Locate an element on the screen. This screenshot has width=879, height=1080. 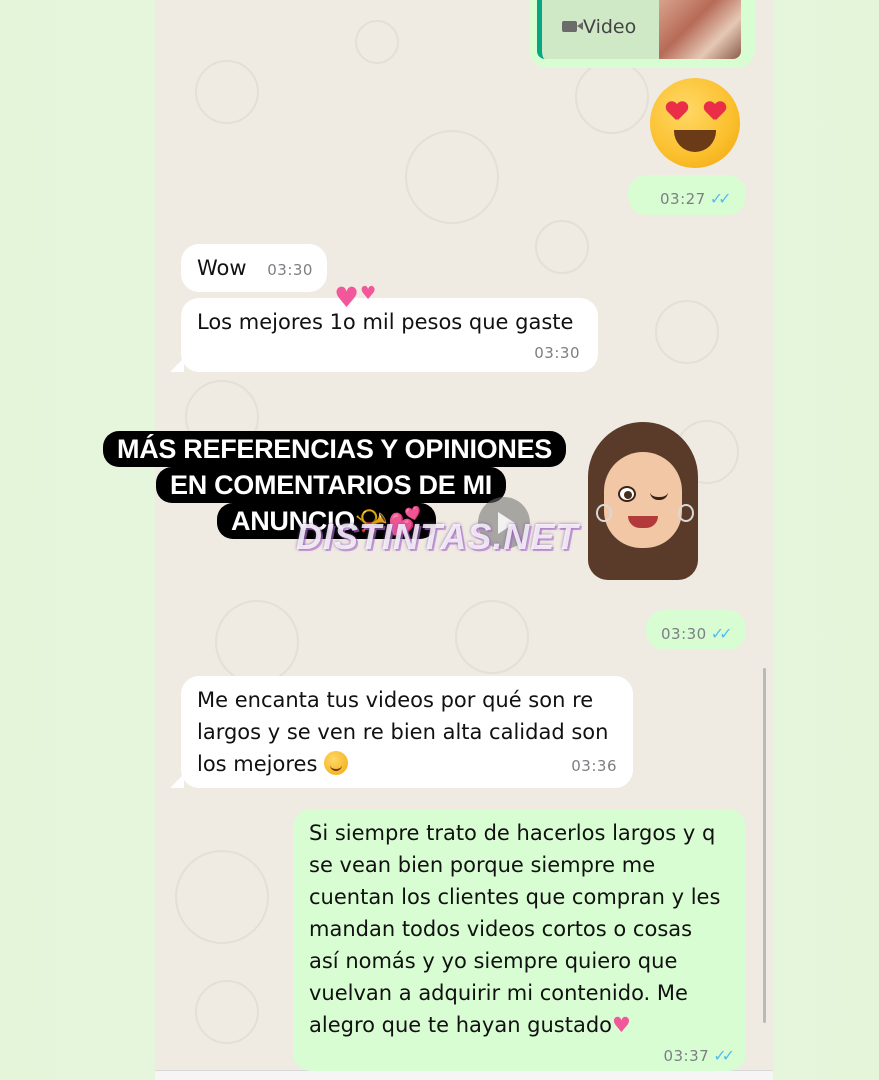
message-text: Wow is located at coordinates (222, 268).